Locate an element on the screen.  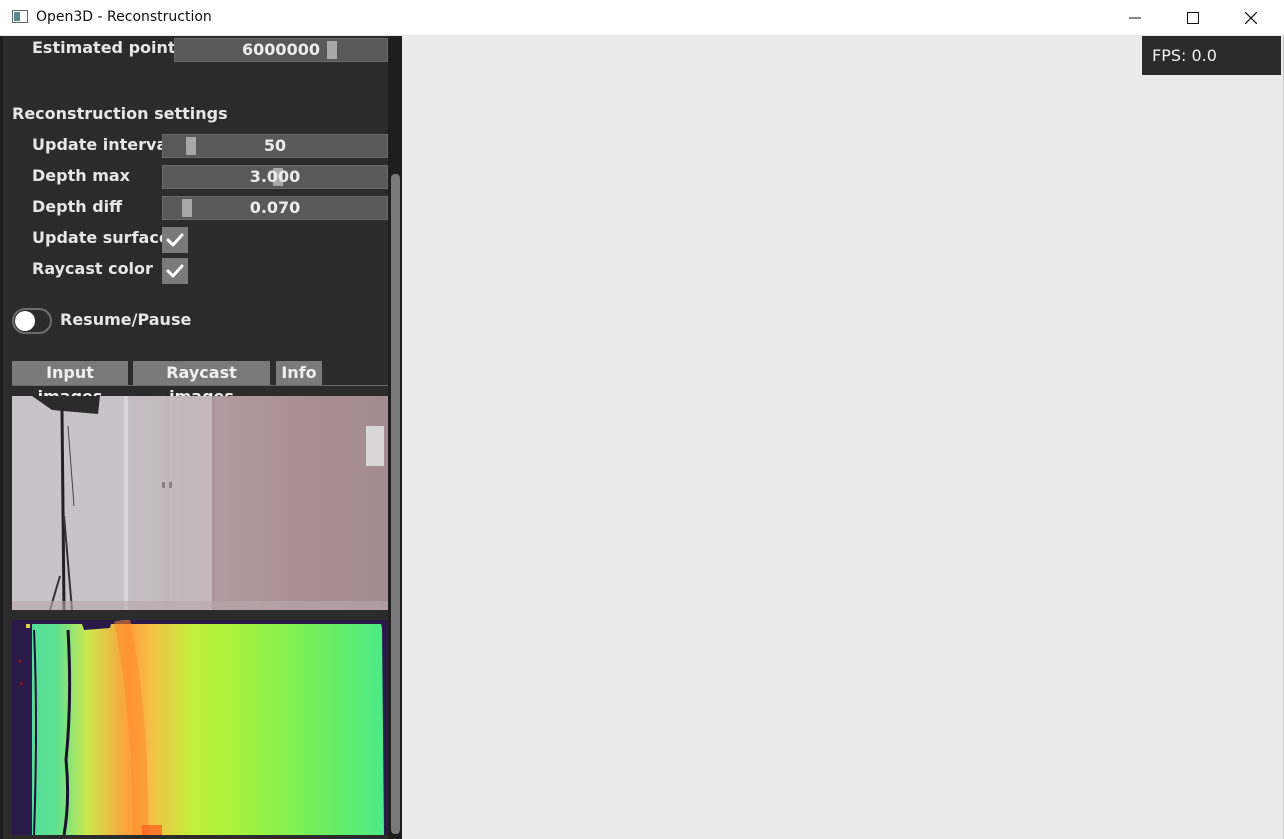
maximize-icon is located at coordinates (1193, 17).